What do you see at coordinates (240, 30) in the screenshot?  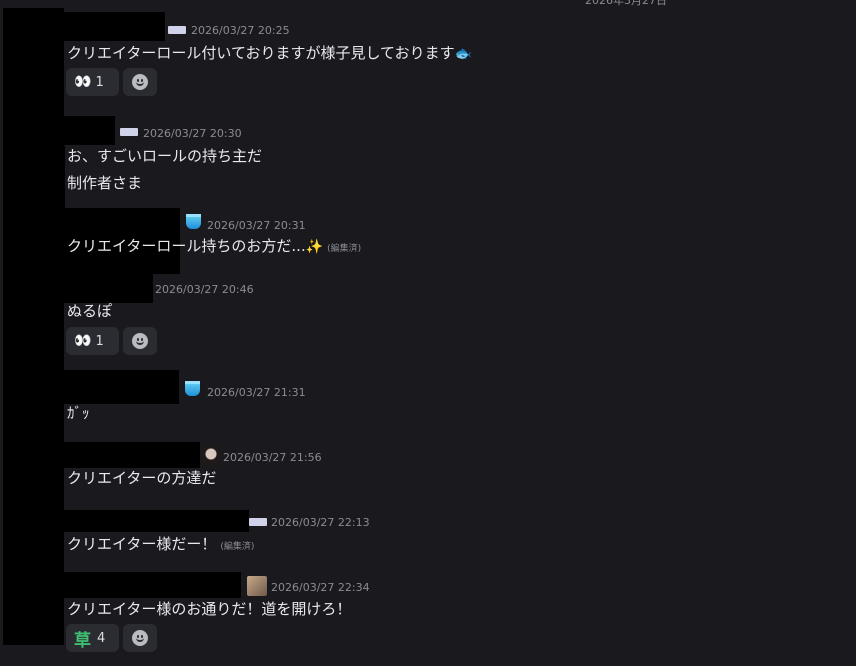 I see `message-timestamp: 2026/03/27 20:25` at bounding box center [240, 30].